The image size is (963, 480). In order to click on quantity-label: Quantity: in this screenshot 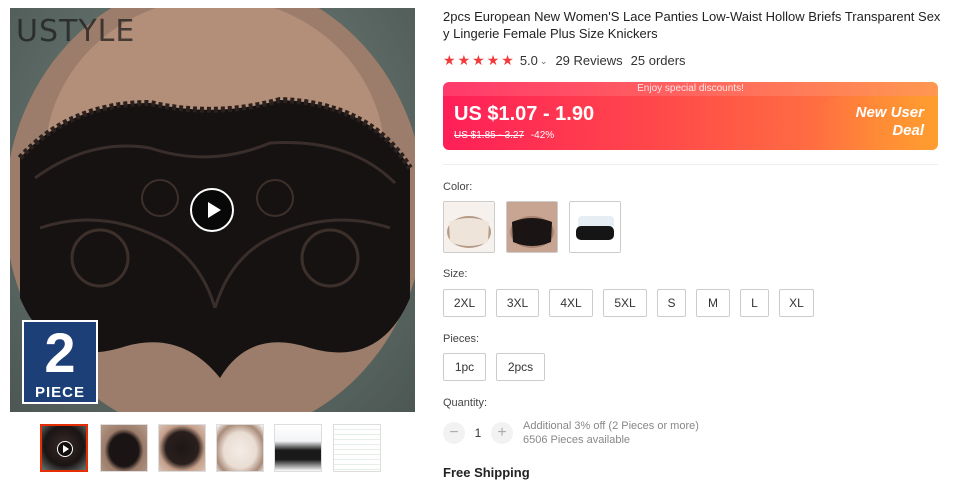, I will do `click(465, 403)`.